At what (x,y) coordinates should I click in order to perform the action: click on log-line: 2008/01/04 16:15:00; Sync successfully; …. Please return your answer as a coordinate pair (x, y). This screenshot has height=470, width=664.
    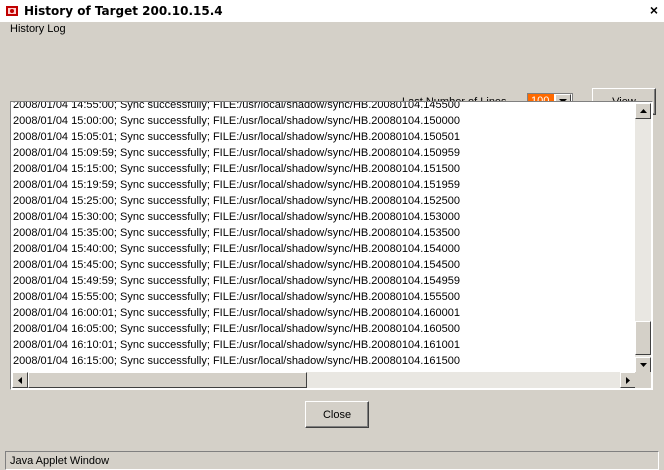
    Looking at the image, I should click on (237, 361).